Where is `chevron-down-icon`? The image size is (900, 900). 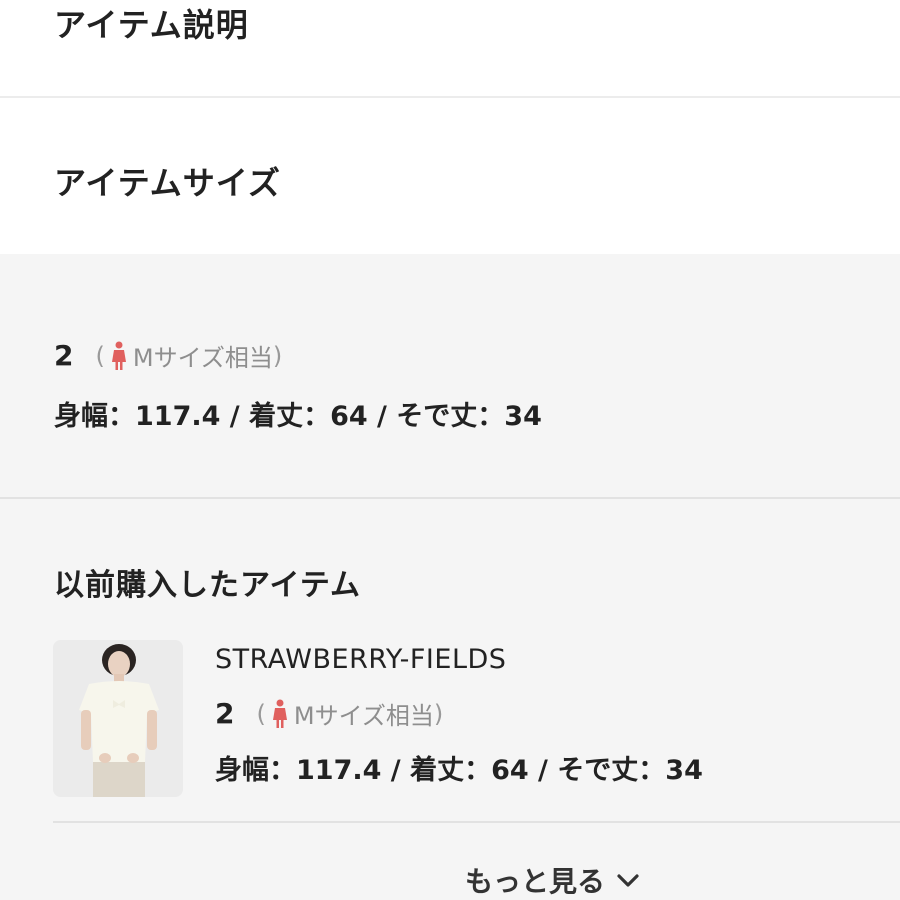
chevron-down-icon is located at coordinates (628, 880).